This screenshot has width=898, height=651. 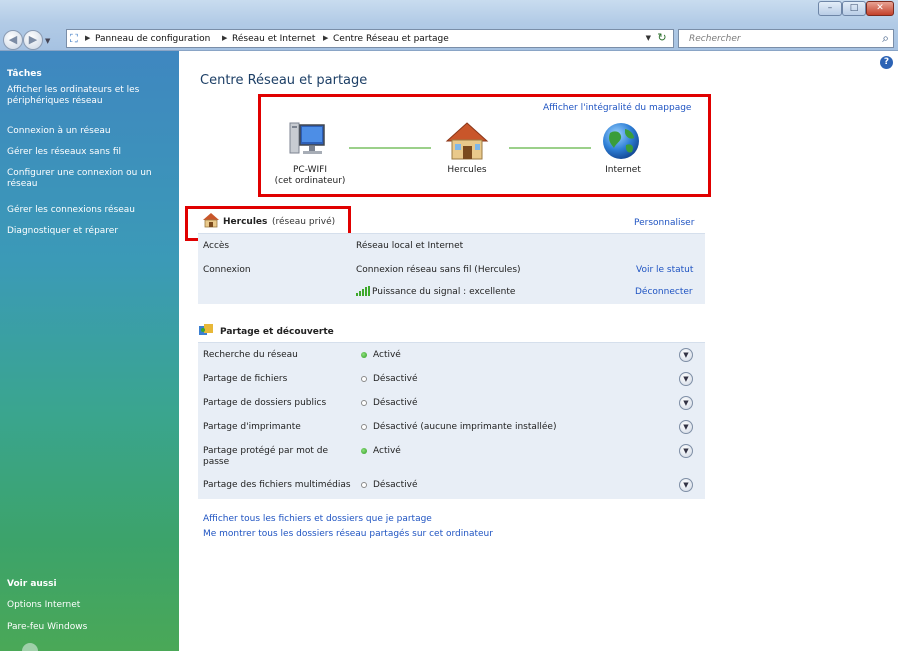 What do you see at coordinates (363, 291) in the screenshot?
I see `signal-strength-icon` at bounding box center [363, 291].